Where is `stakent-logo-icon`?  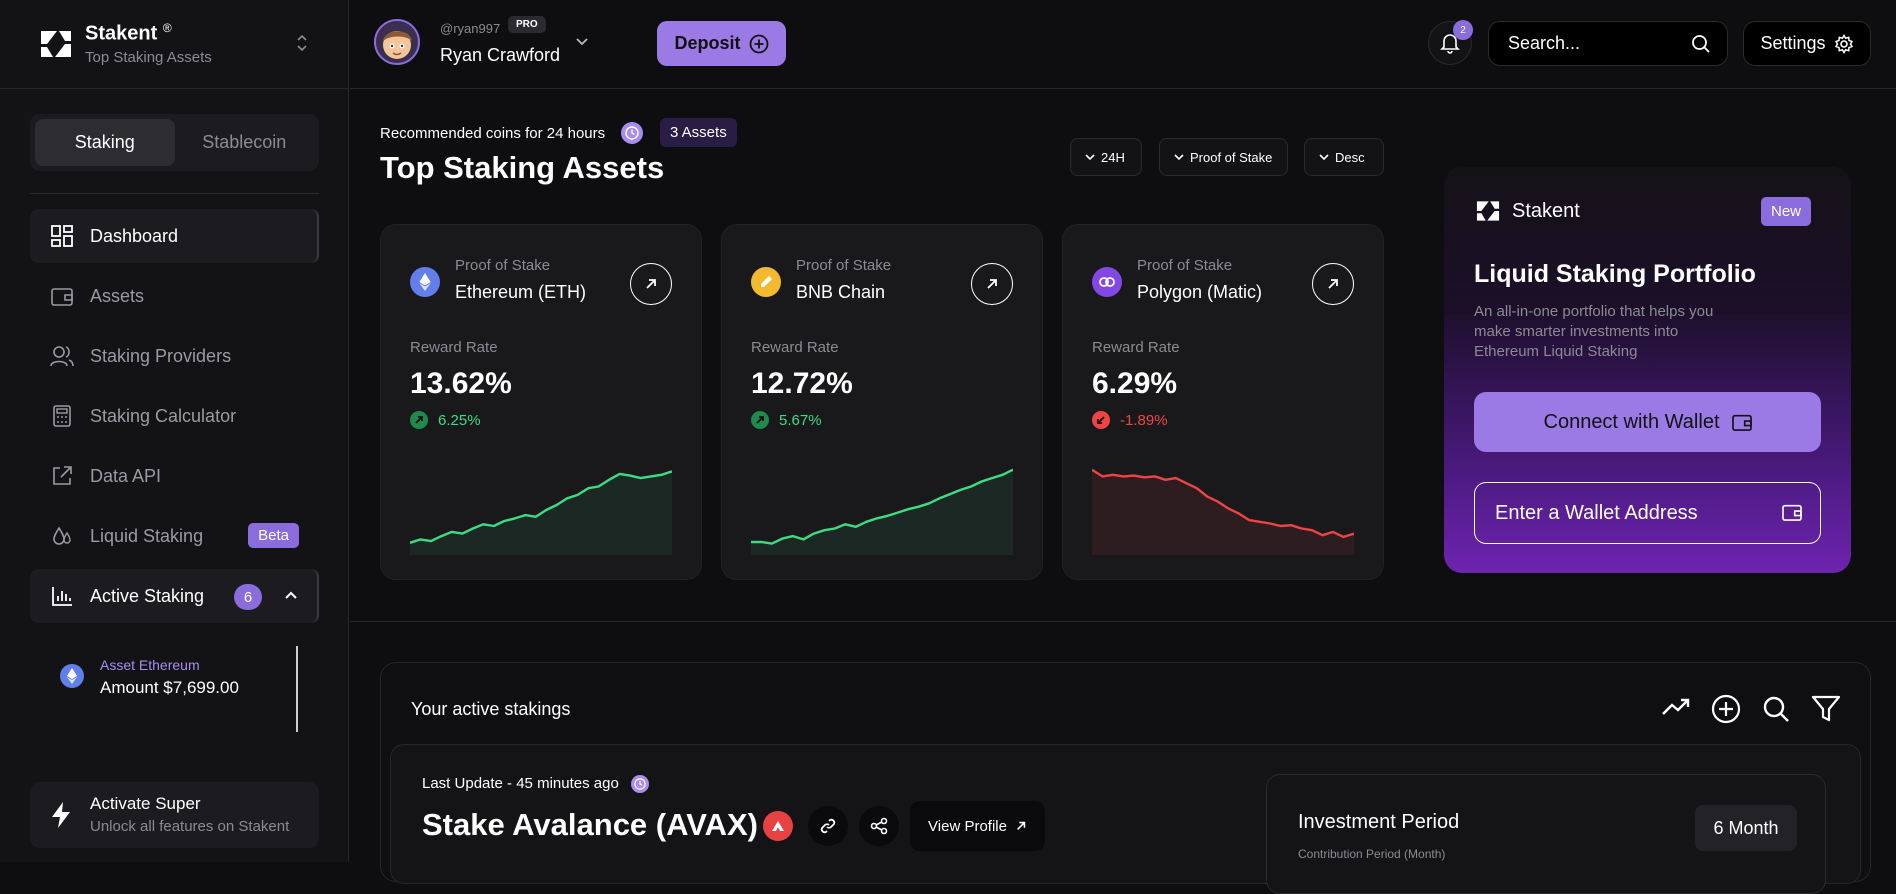
stakent-logo-icon is located at coordinates (1488, 211).